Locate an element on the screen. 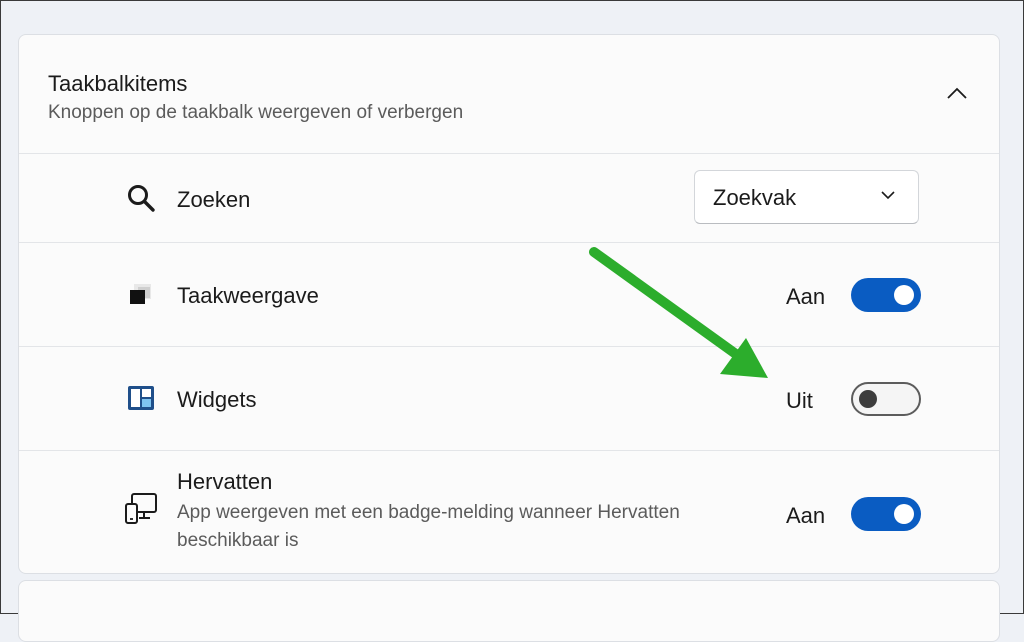 This screenshot has height=642, width=1024. chevron-down-icon is located at coordinates (888, 195).